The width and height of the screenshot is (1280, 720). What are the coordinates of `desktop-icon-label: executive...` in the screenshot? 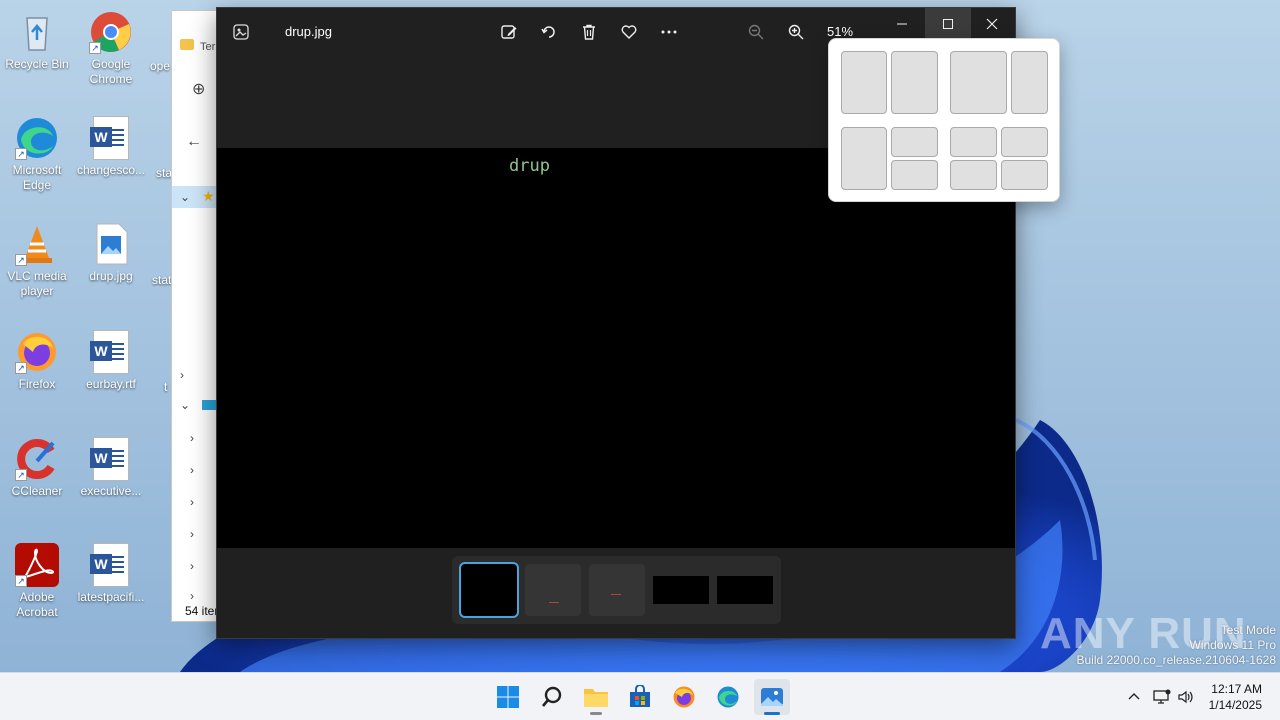 It's located at (111, 491).